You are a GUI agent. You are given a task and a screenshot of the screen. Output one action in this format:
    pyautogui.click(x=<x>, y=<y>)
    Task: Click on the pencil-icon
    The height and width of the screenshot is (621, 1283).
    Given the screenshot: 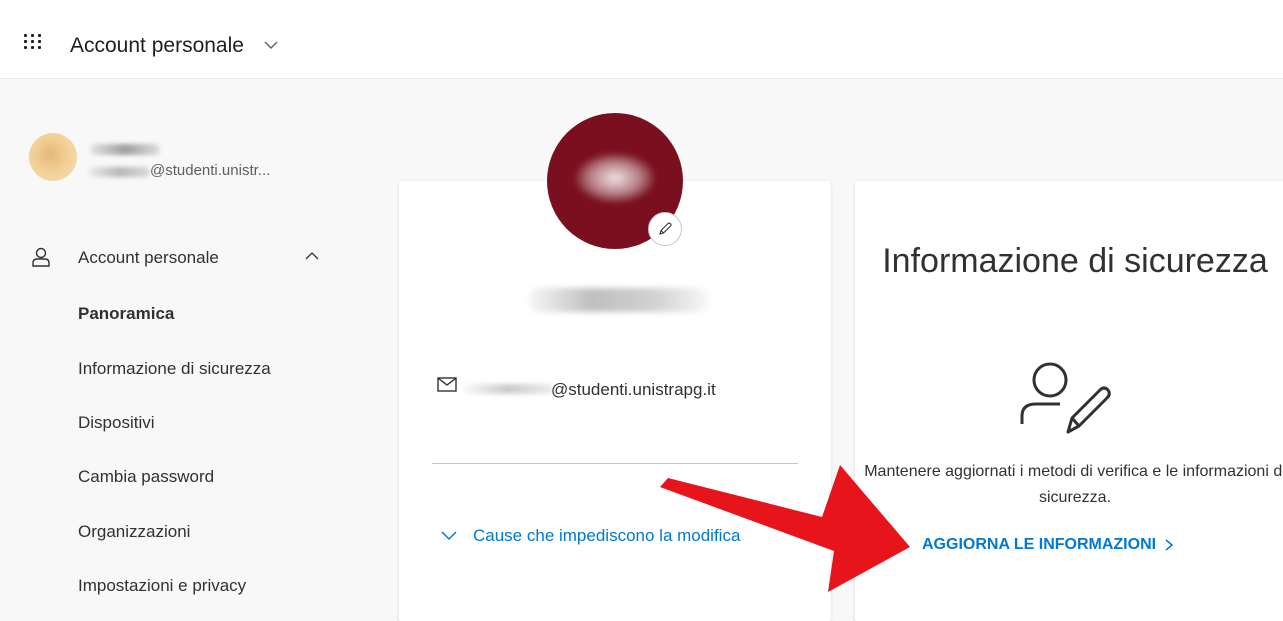 What is the action you would take?
    pyautogui.click(x=665, y=228)
    